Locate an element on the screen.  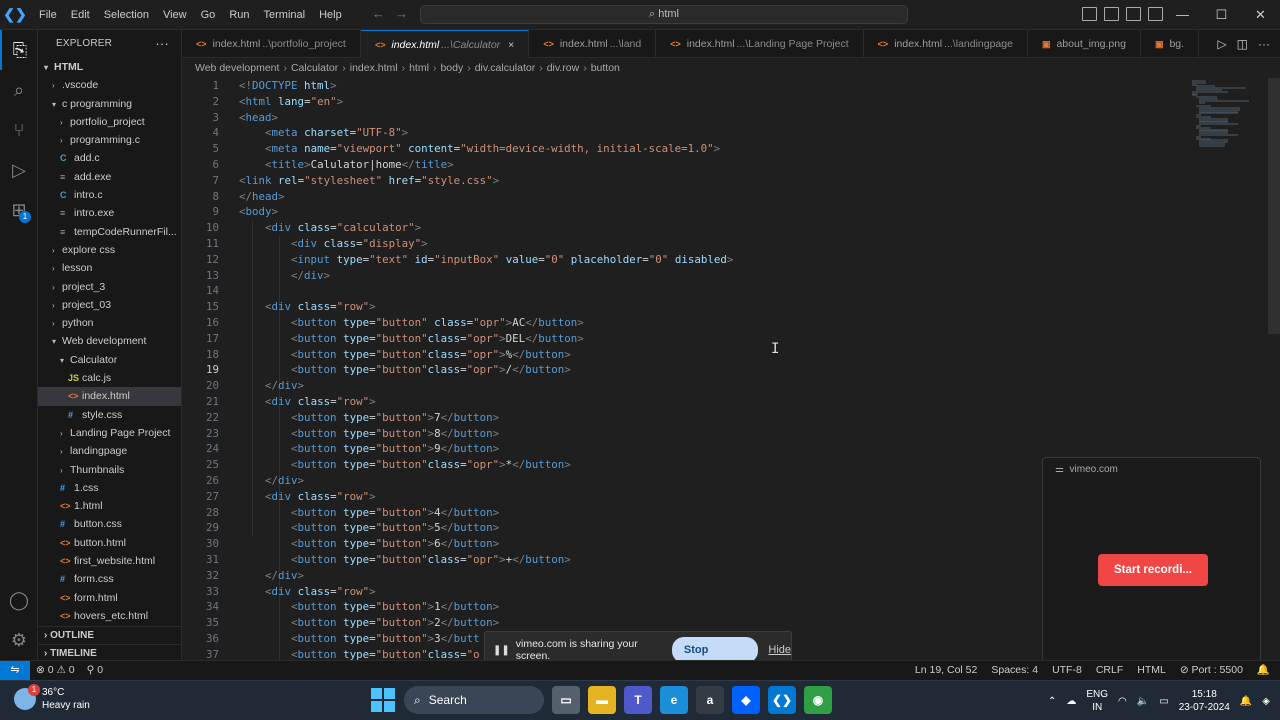
tree-file: # form.css is located at coordinates (109, 579).